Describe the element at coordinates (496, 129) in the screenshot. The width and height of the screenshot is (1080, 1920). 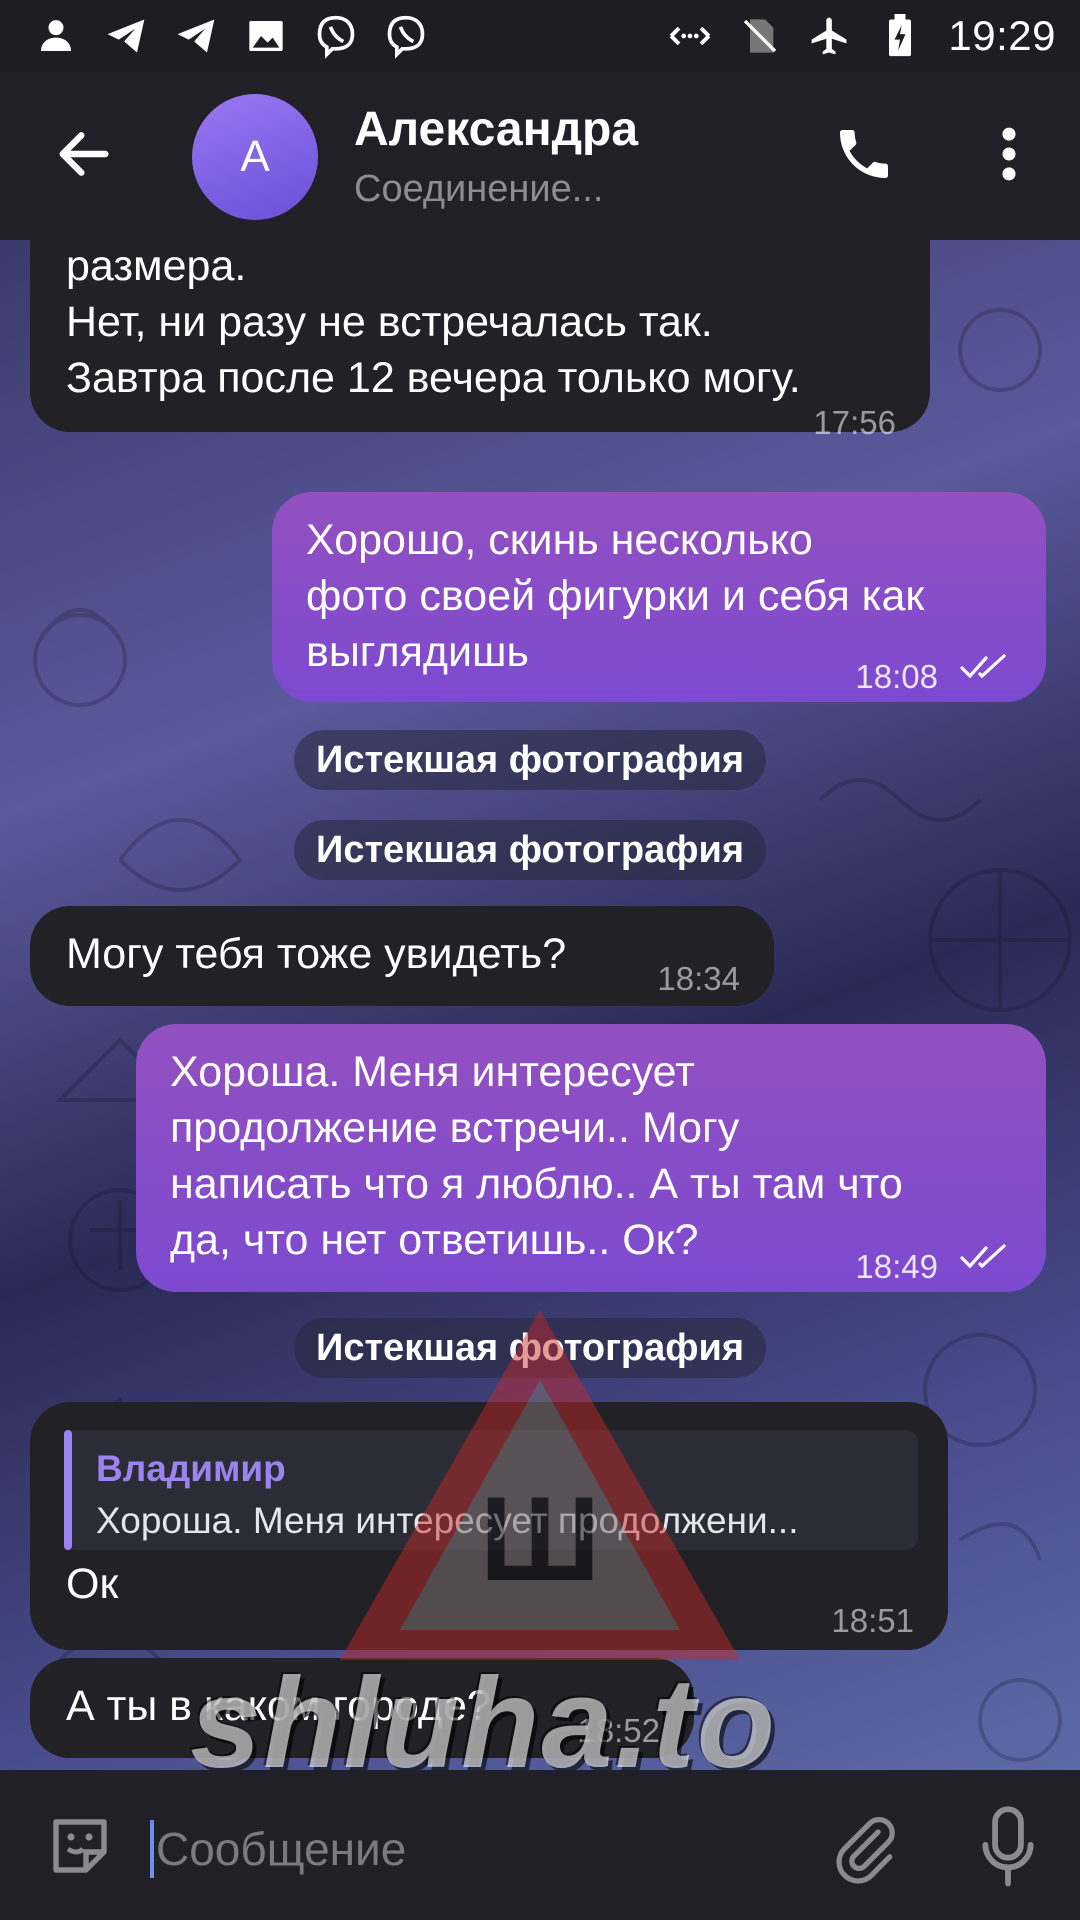
I see `contact-name: Александра` at that location.